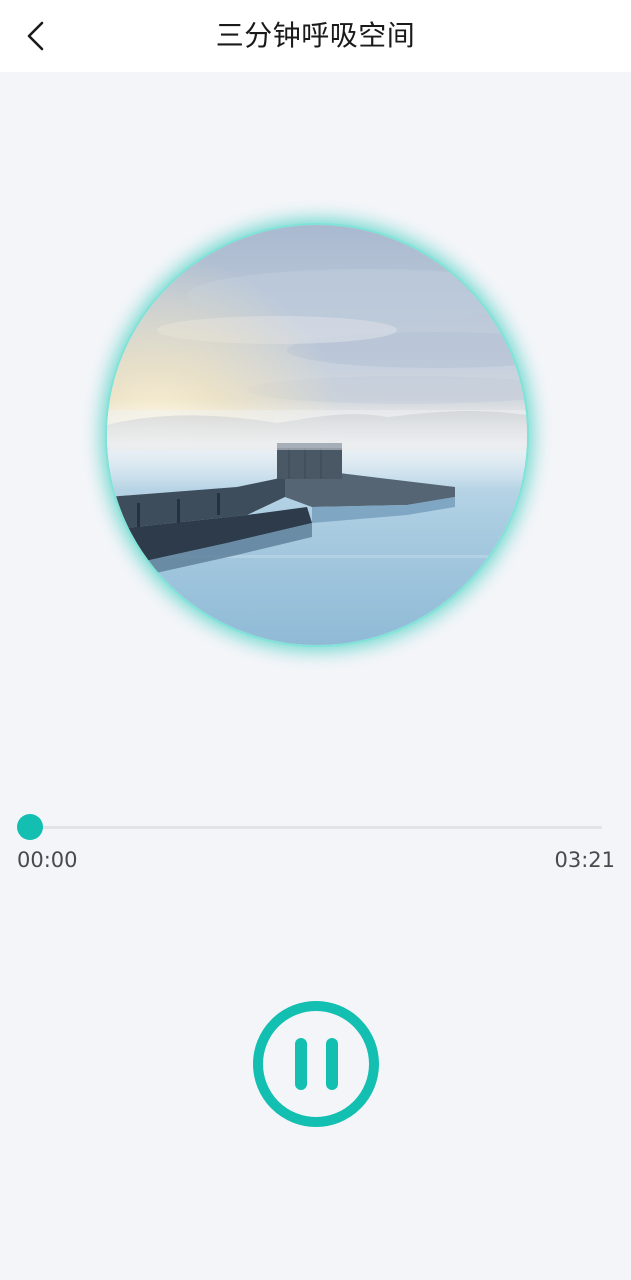  I want to click on chevron-left-icon, so click(35, 36).